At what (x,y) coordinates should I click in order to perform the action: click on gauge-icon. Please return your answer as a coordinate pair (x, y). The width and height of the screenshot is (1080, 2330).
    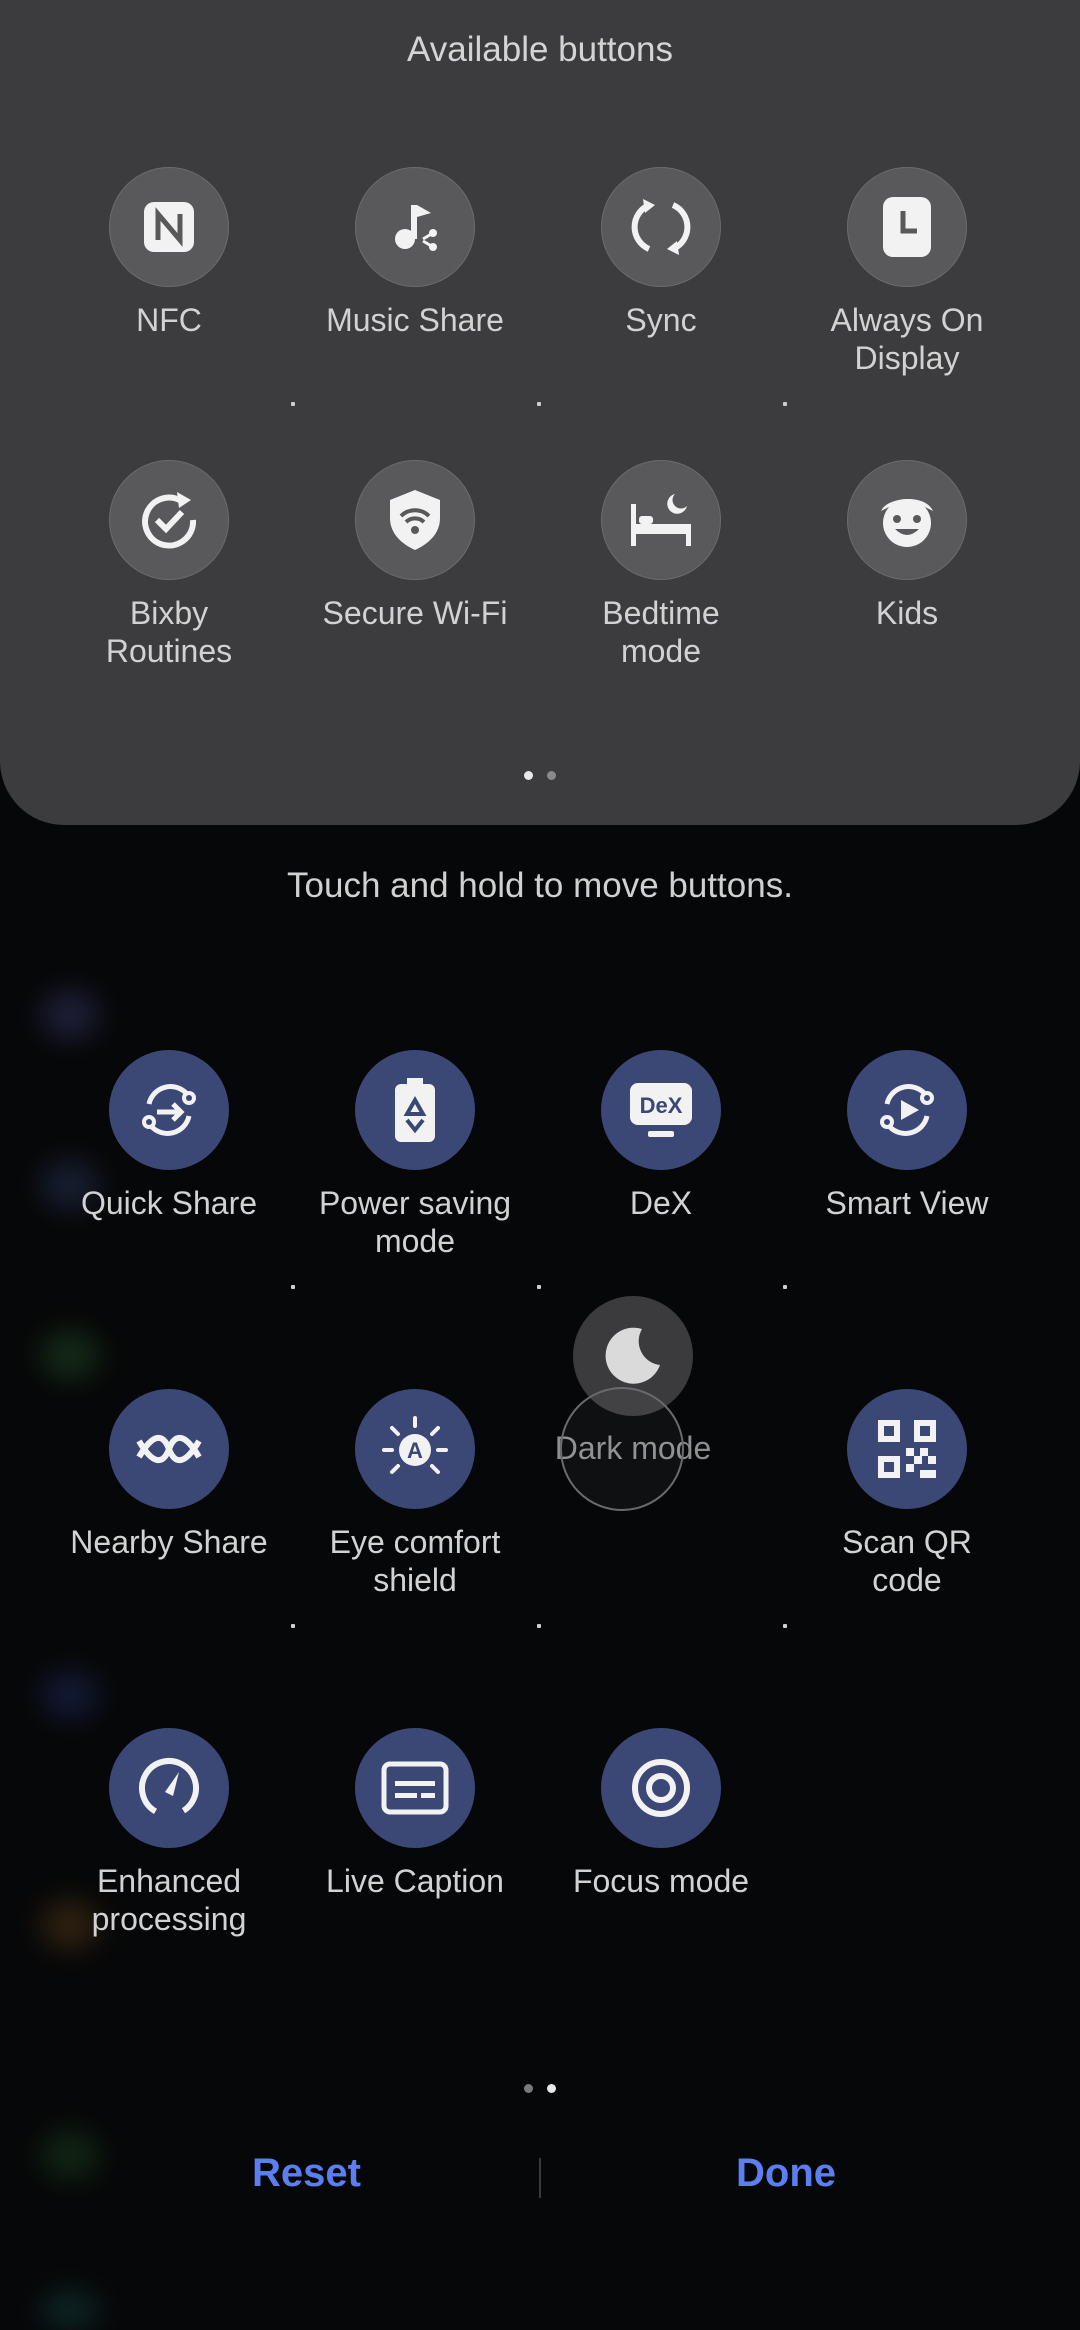
    Looking at the image, I should click on (169, 1788).